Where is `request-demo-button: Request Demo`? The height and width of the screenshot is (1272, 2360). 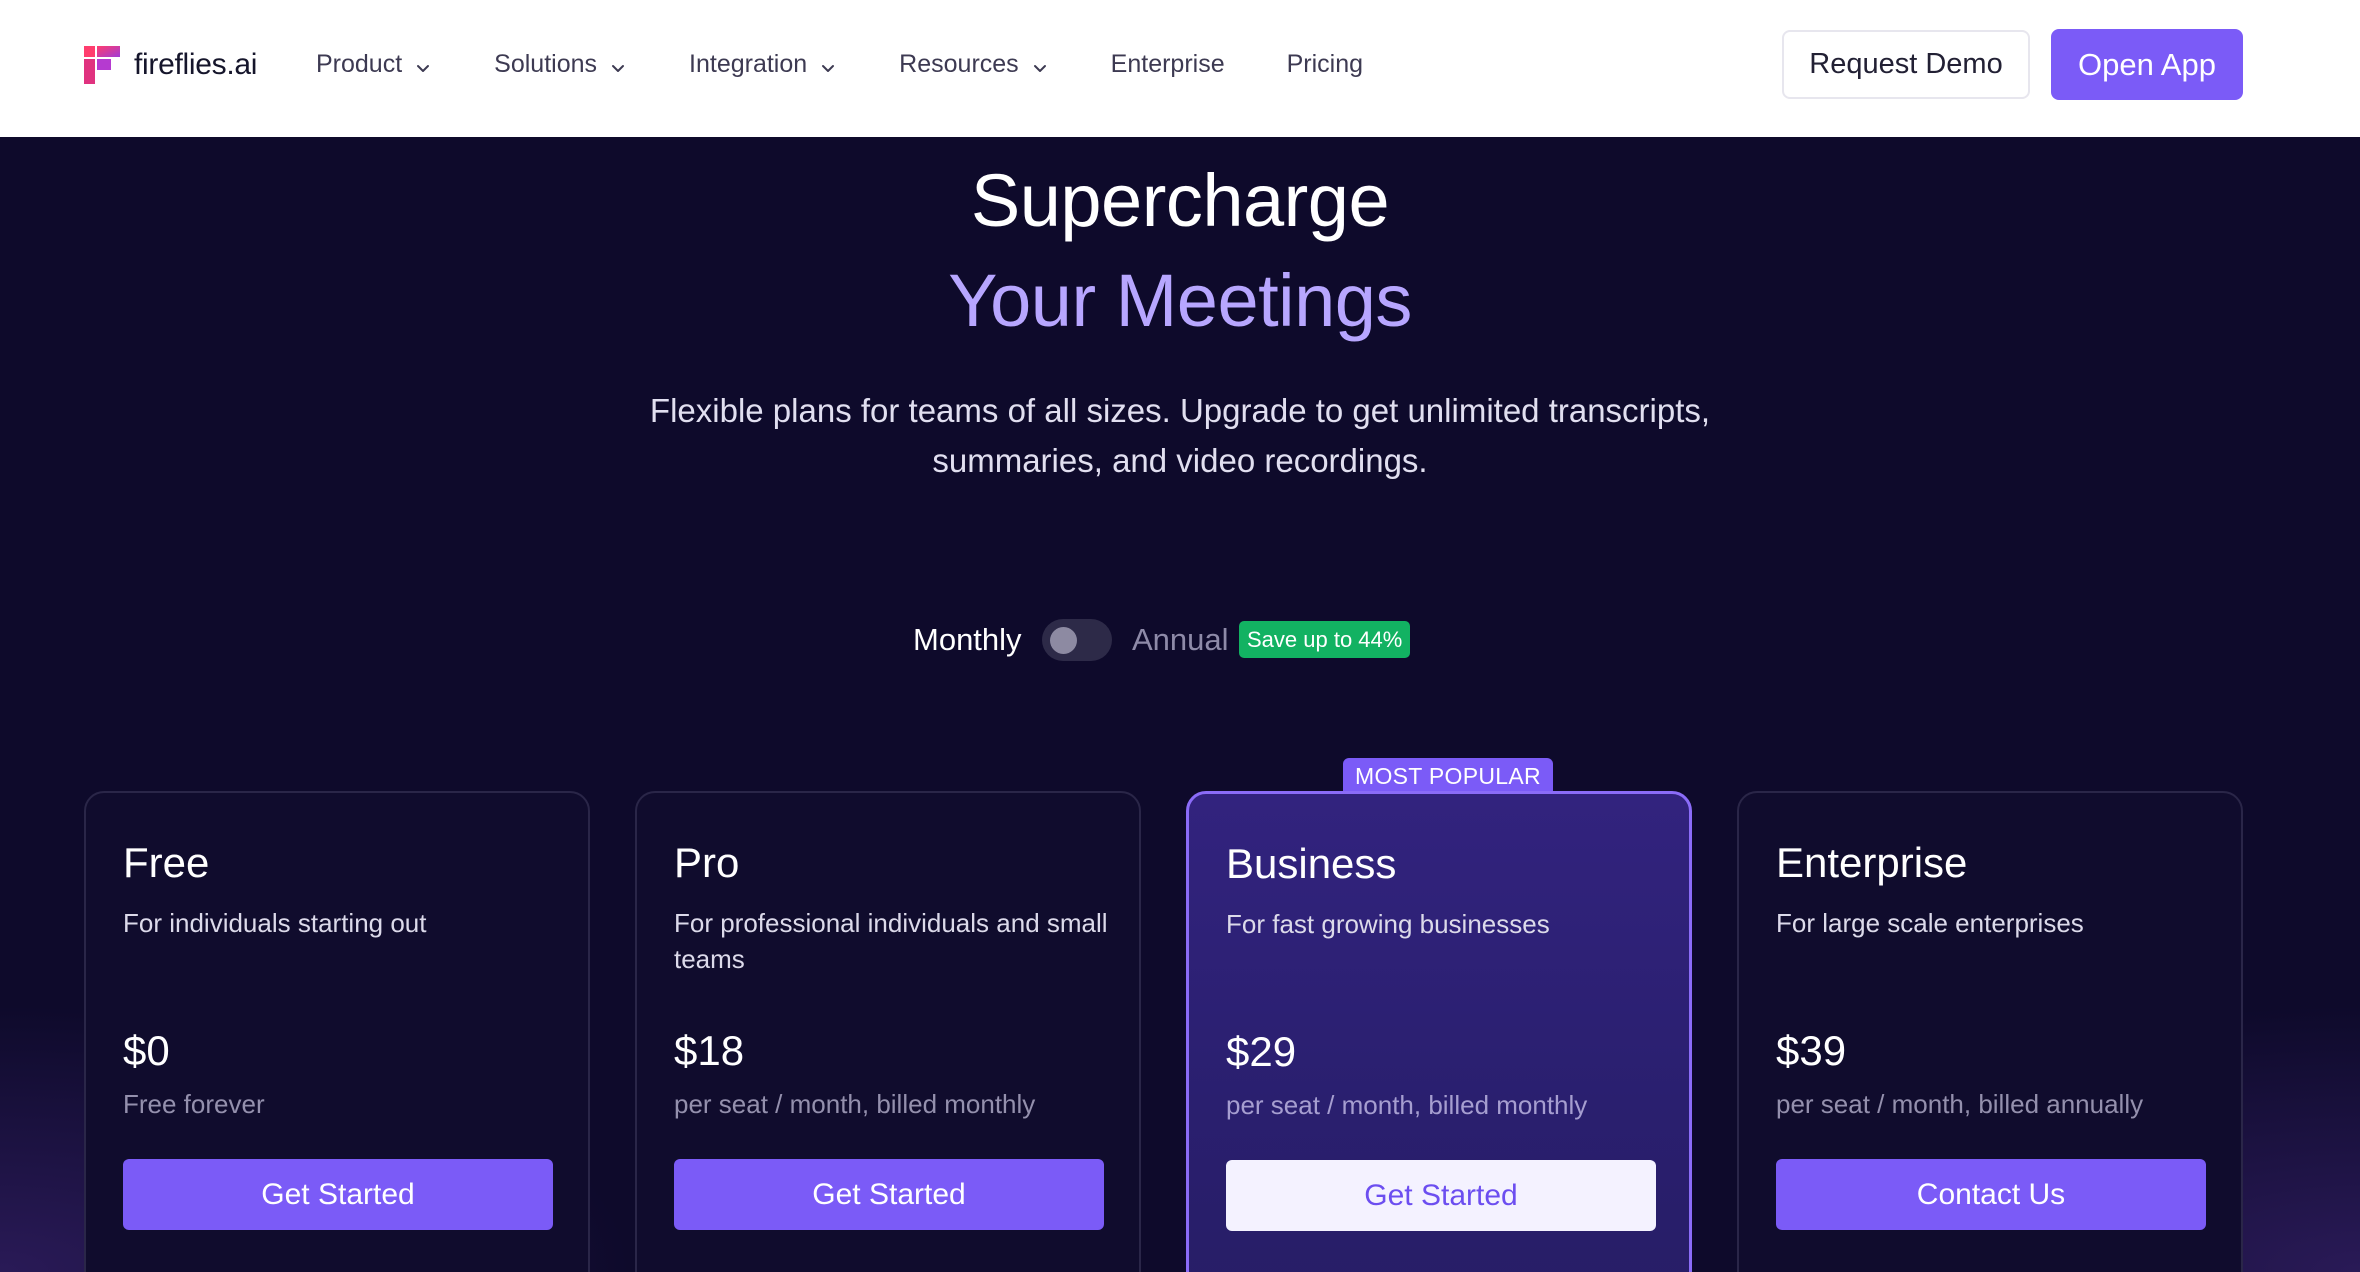
request-demo-button: Request Demo is located at coordinates (1906, 64).